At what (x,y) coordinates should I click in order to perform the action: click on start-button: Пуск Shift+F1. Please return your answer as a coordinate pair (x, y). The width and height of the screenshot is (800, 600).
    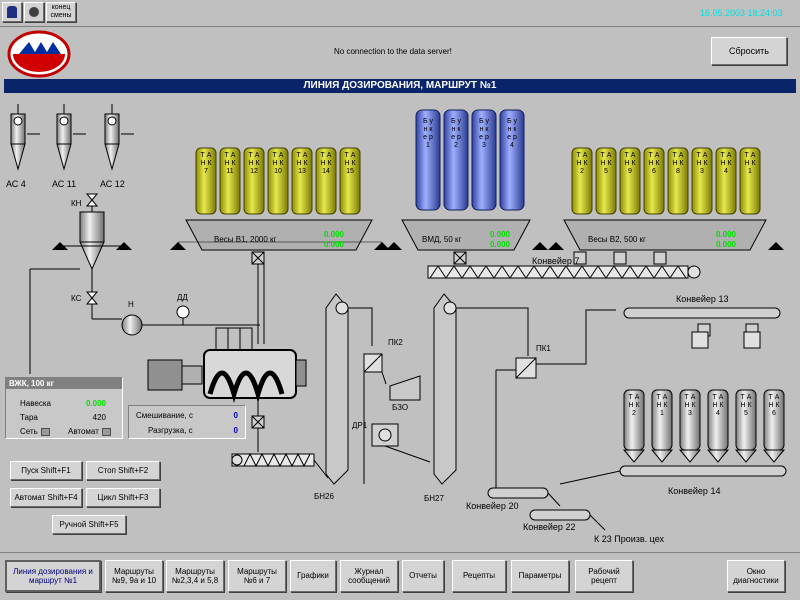
    Looking at the image, I should click on (46, 470).